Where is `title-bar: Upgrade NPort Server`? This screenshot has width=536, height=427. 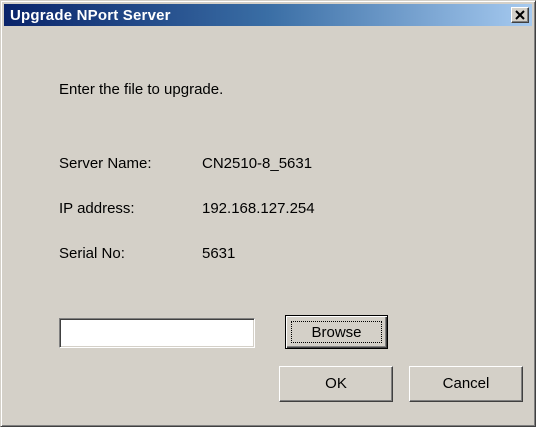 title-bar: Upgrade NPort Server is located at coordinates (268, 15).